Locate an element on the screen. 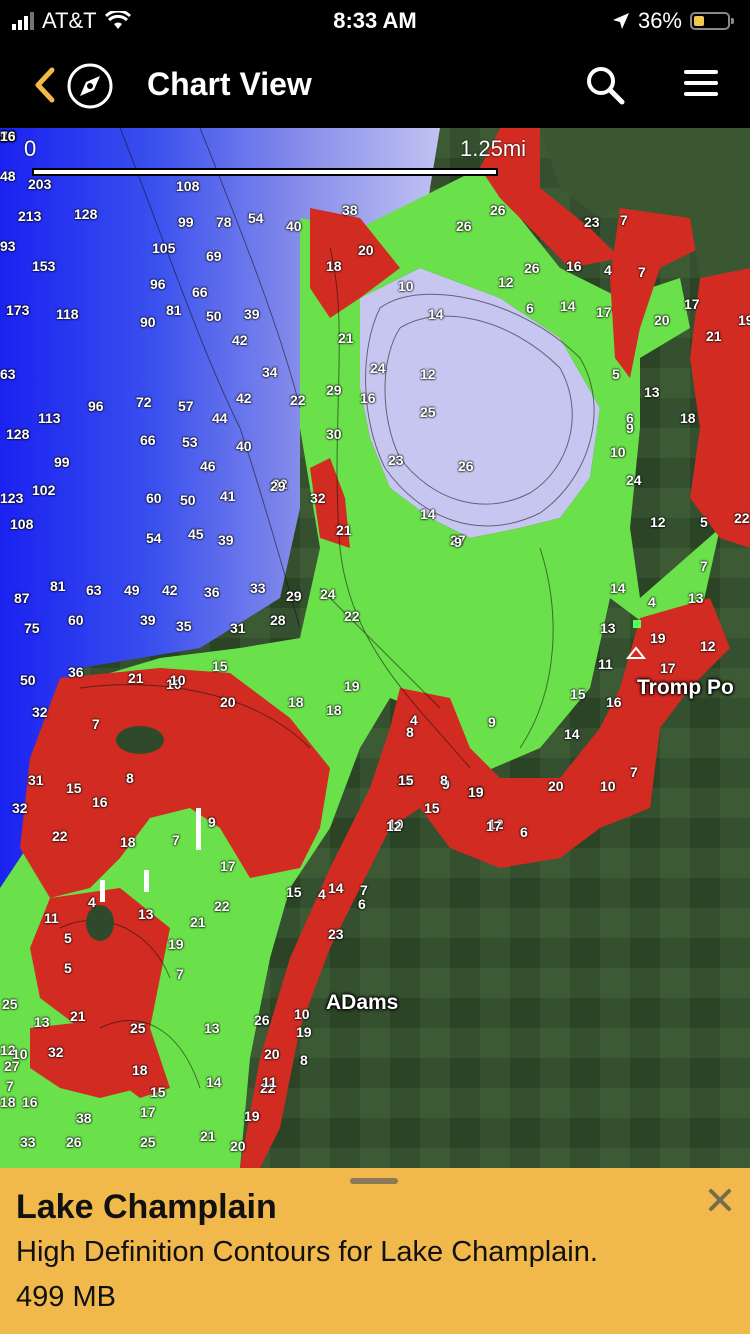 This screenshot has height=1334, width=750. scale-distance-label: 1.25mi is located at coordinates (493, 148).